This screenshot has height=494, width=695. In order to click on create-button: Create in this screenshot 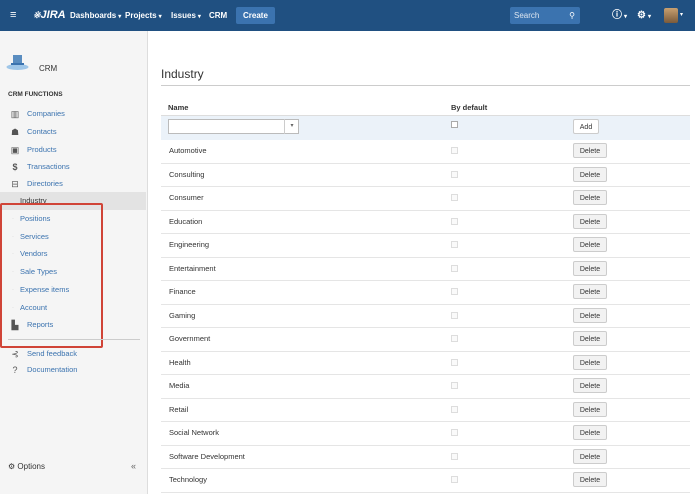, I will do `click(255, 15)`.